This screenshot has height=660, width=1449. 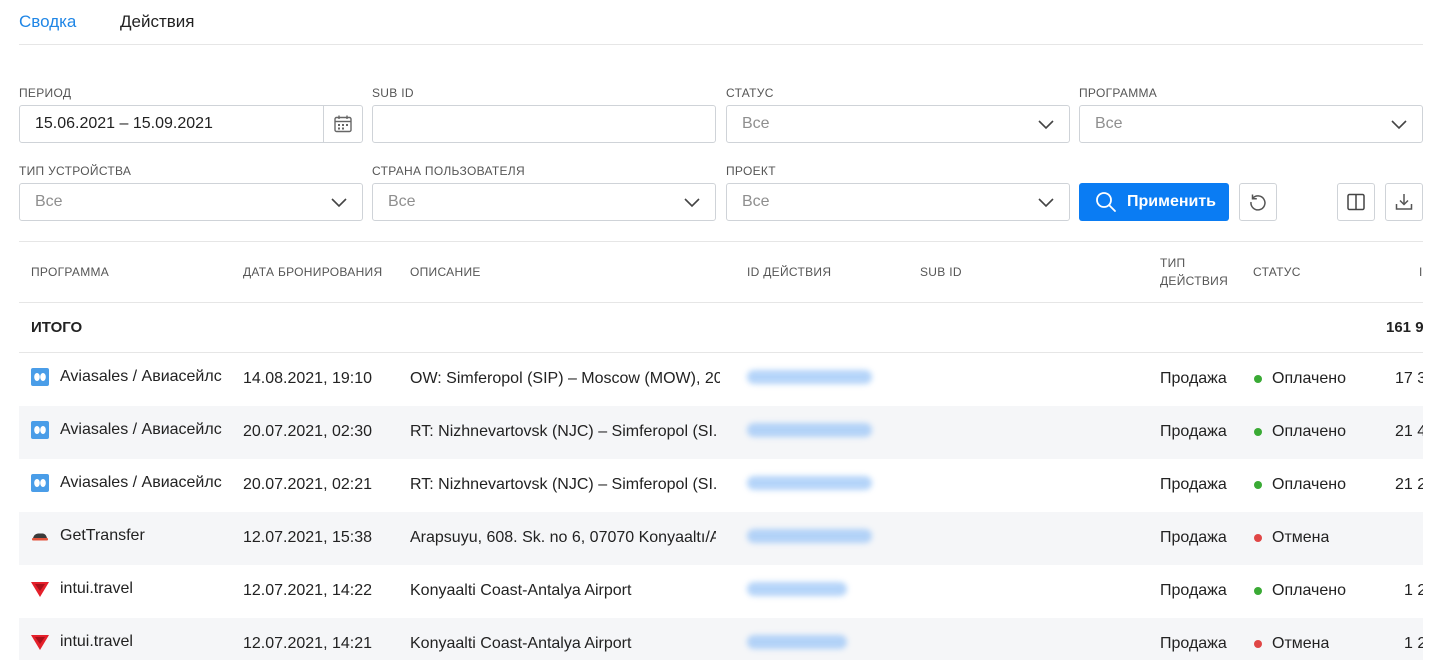 What do you see at coordinates (1118, 93) in the screenshot?
I see `program-label: ПРОГРАММА` at bounding box center [1118, 93].